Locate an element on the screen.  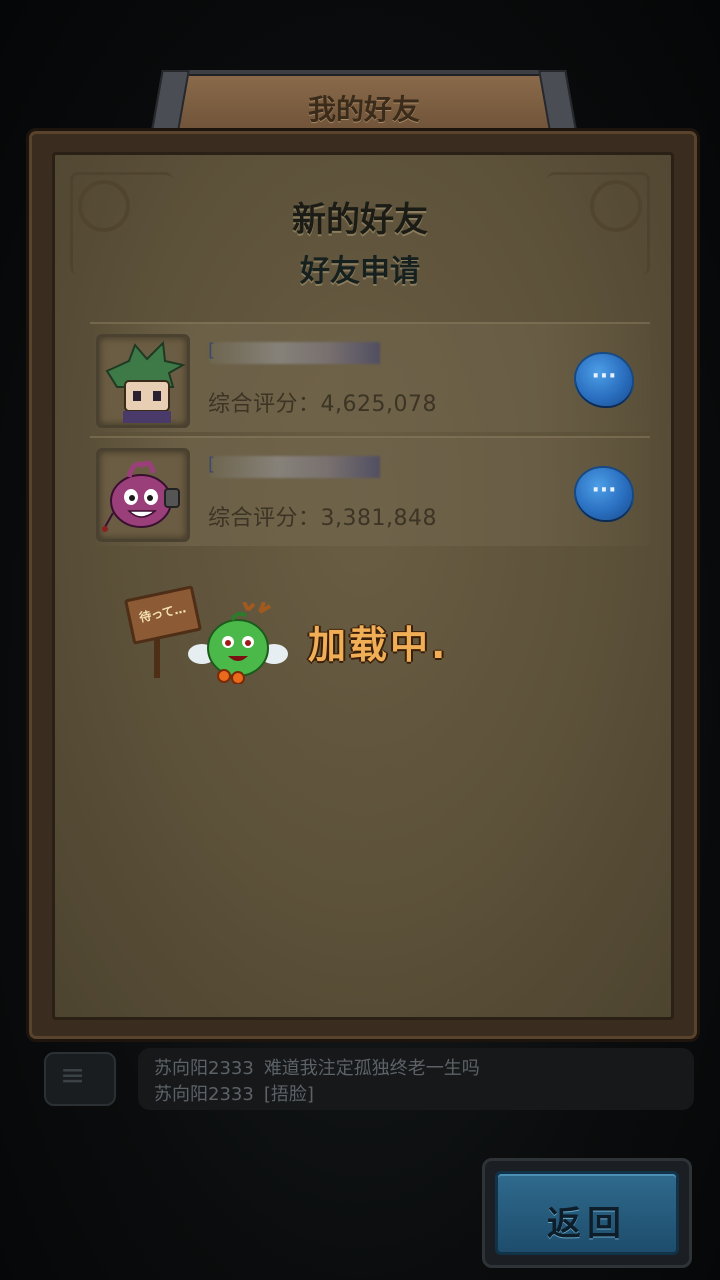
loading-text: 加载中. is located at coordinates (378, 645).